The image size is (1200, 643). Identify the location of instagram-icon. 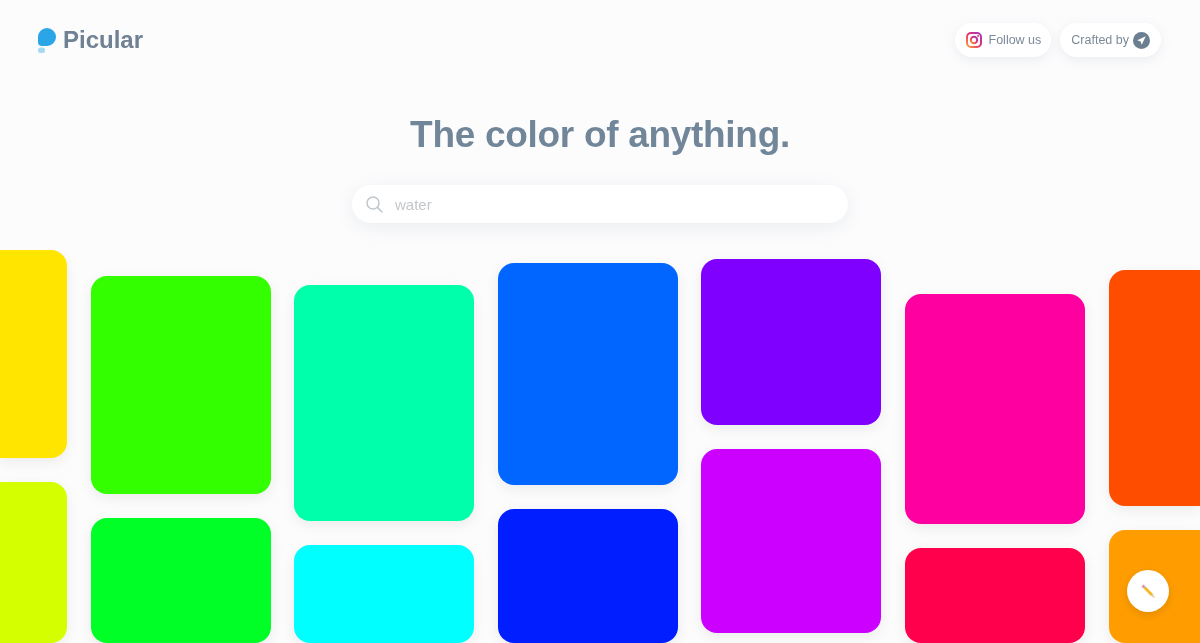
(973, 40).